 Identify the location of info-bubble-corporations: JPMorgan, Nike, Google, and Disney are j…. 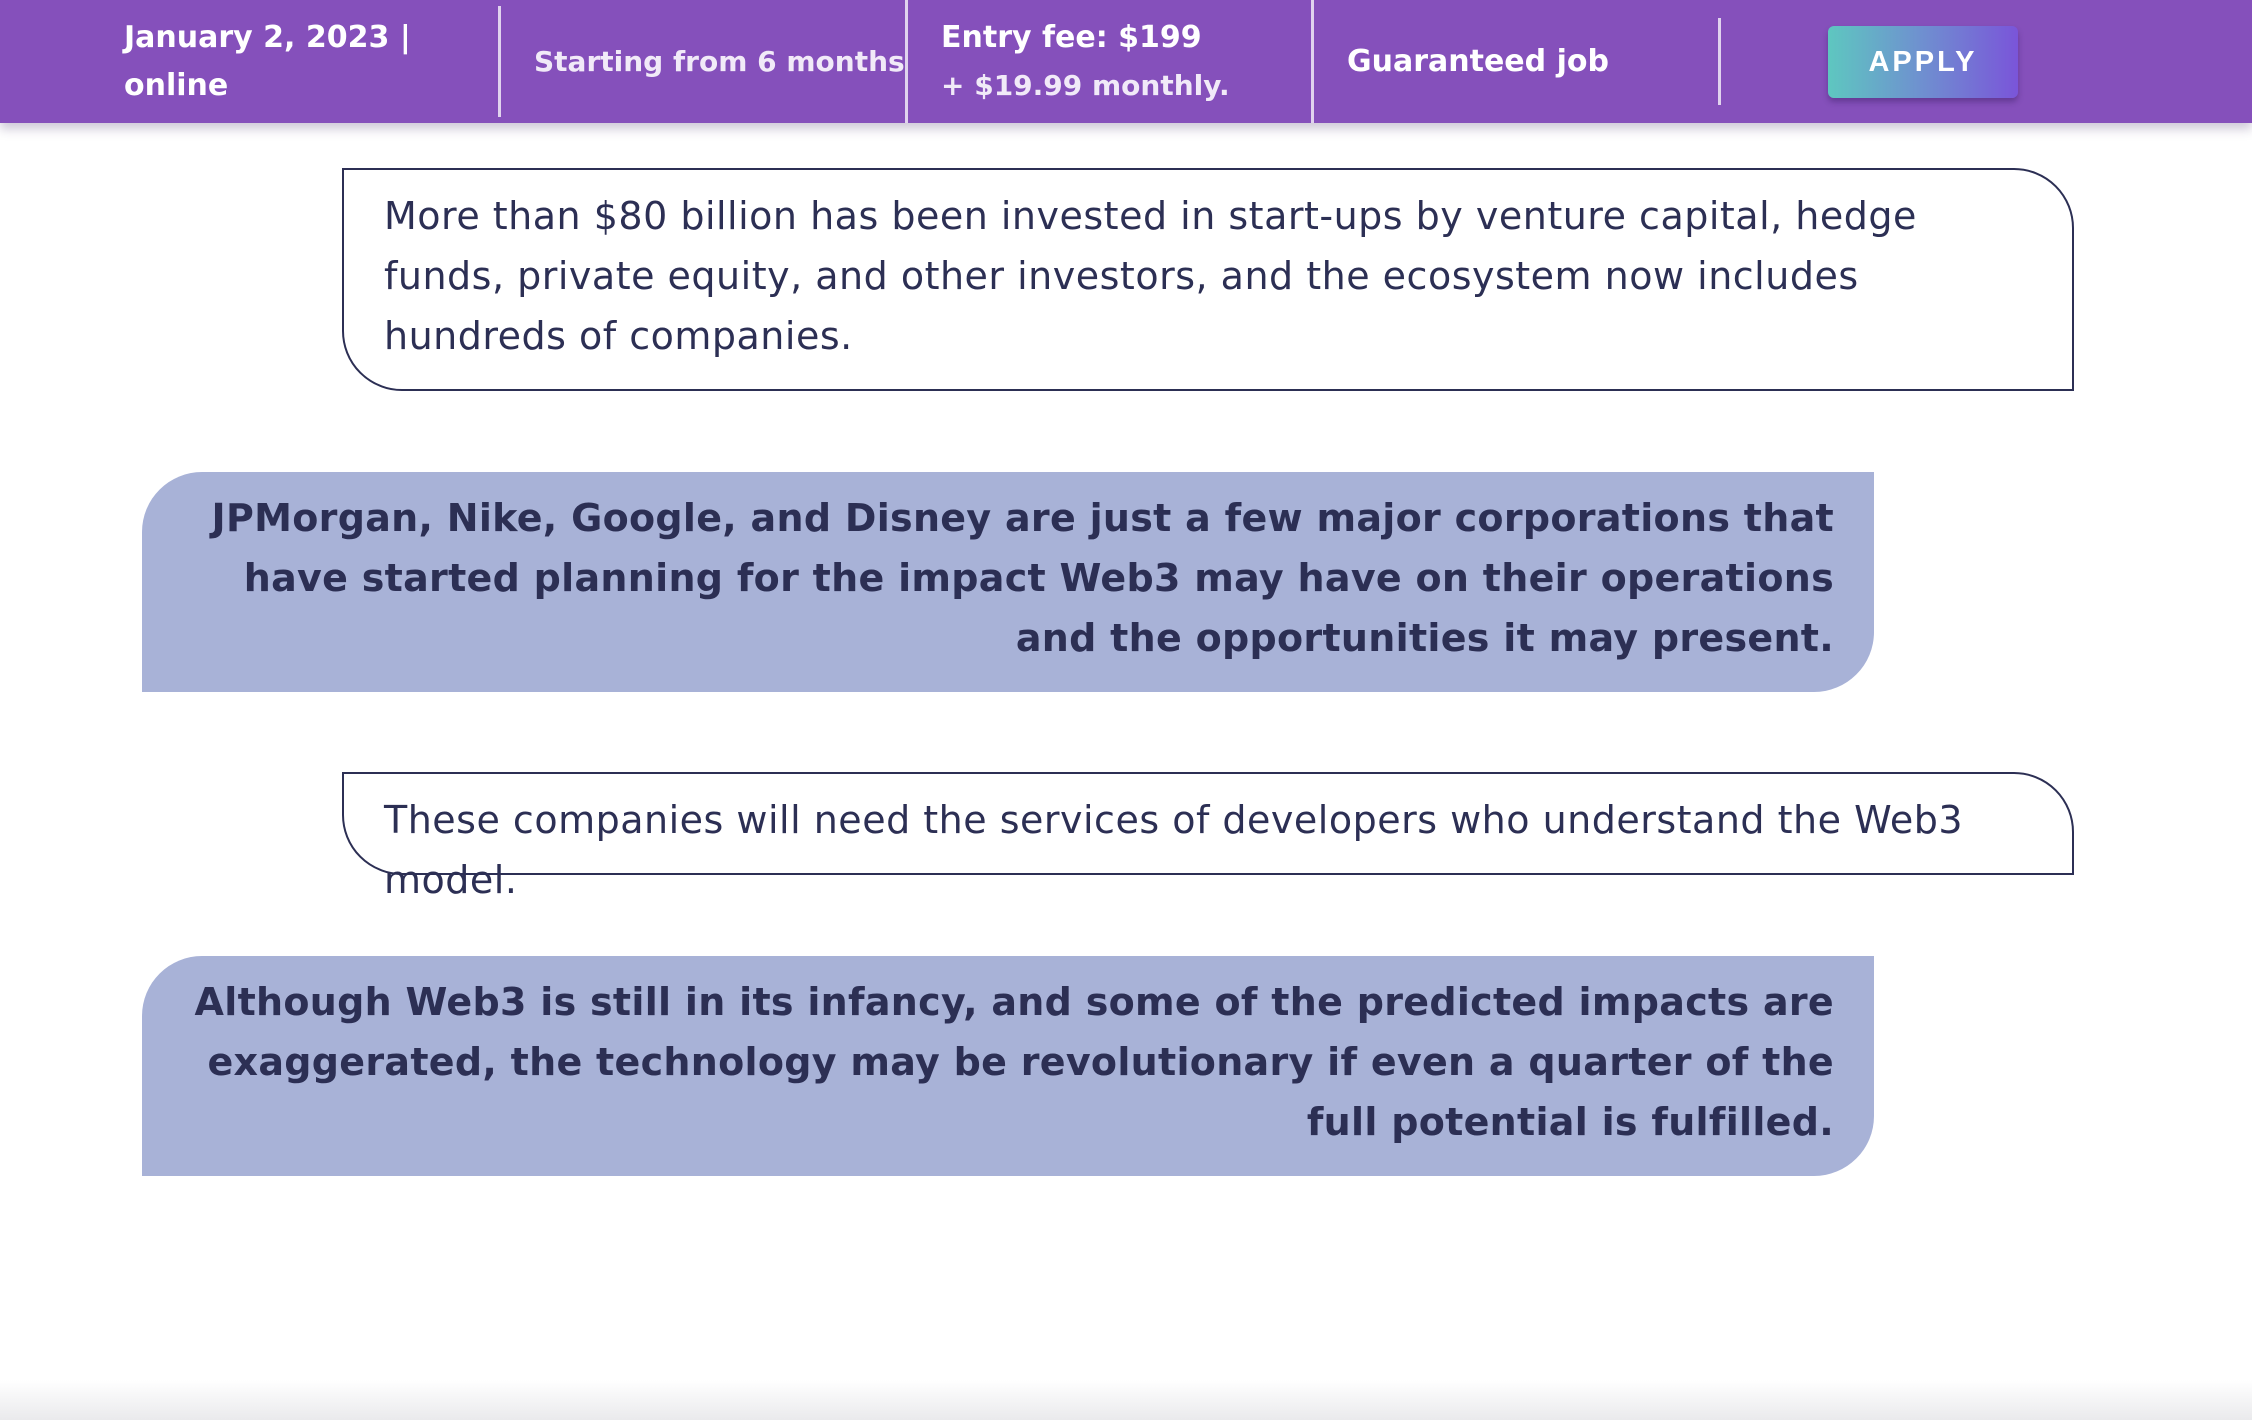
(1008, 582).